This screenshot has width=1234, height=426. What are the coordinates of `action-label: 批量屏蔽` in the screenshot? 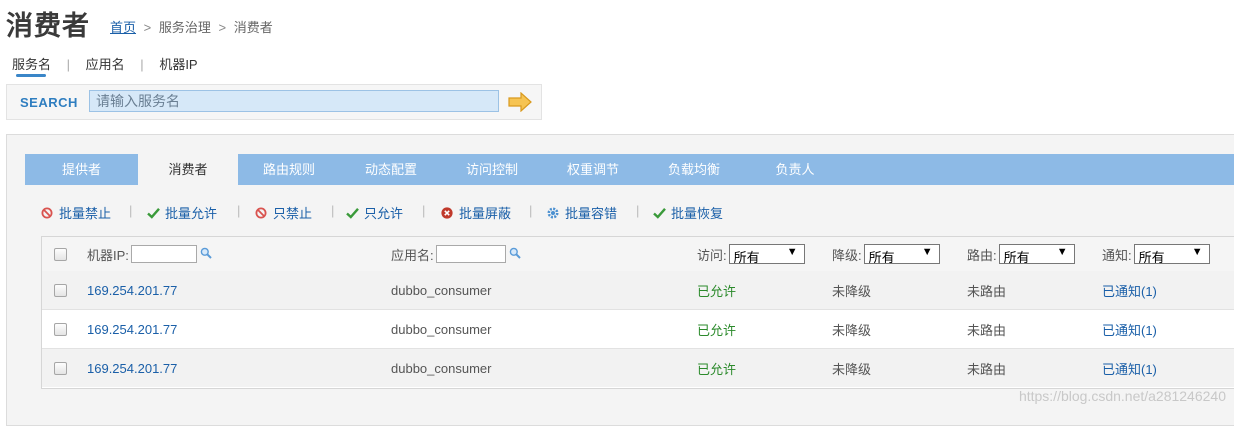 It's located at (485, 213).